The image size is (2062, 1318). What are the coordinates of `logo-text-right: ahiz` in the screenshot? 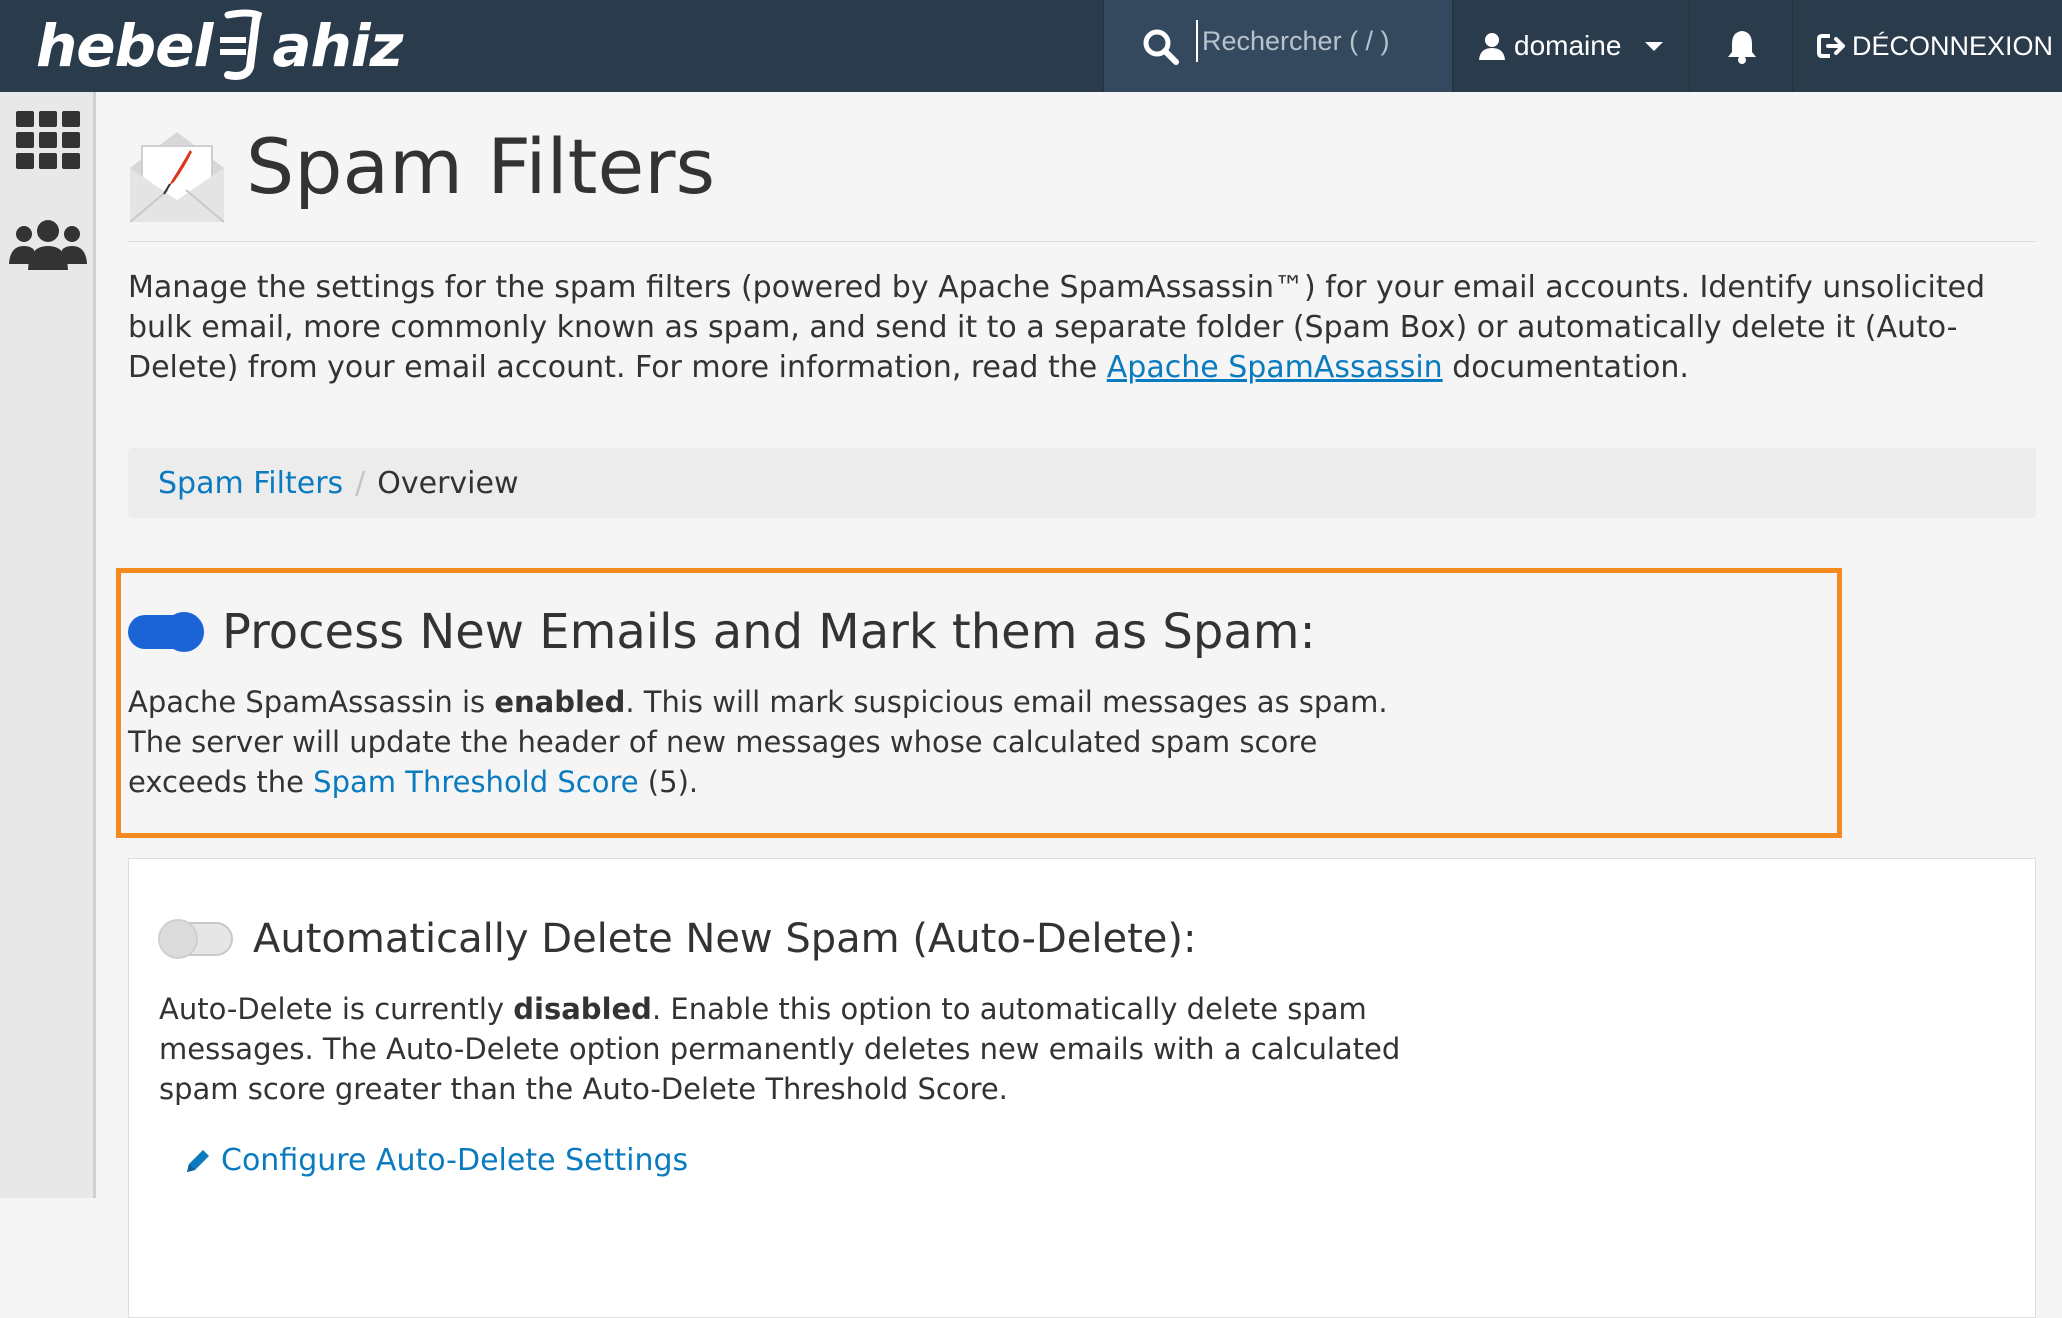 It's located at (337, 46).